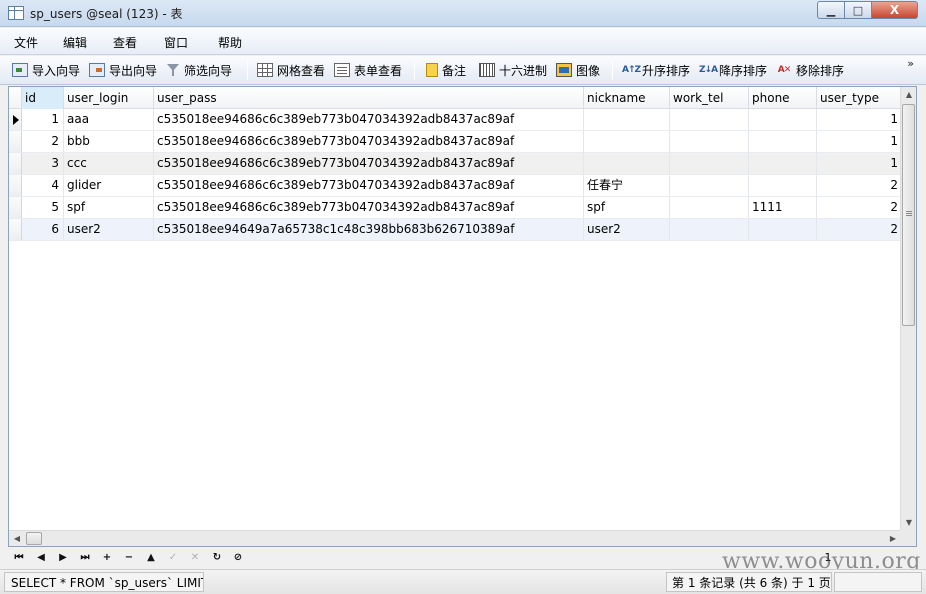 The height and width of the screenshot is (594, 926). I want to click on scroll-left-icon: ◀, so click(17, 538).